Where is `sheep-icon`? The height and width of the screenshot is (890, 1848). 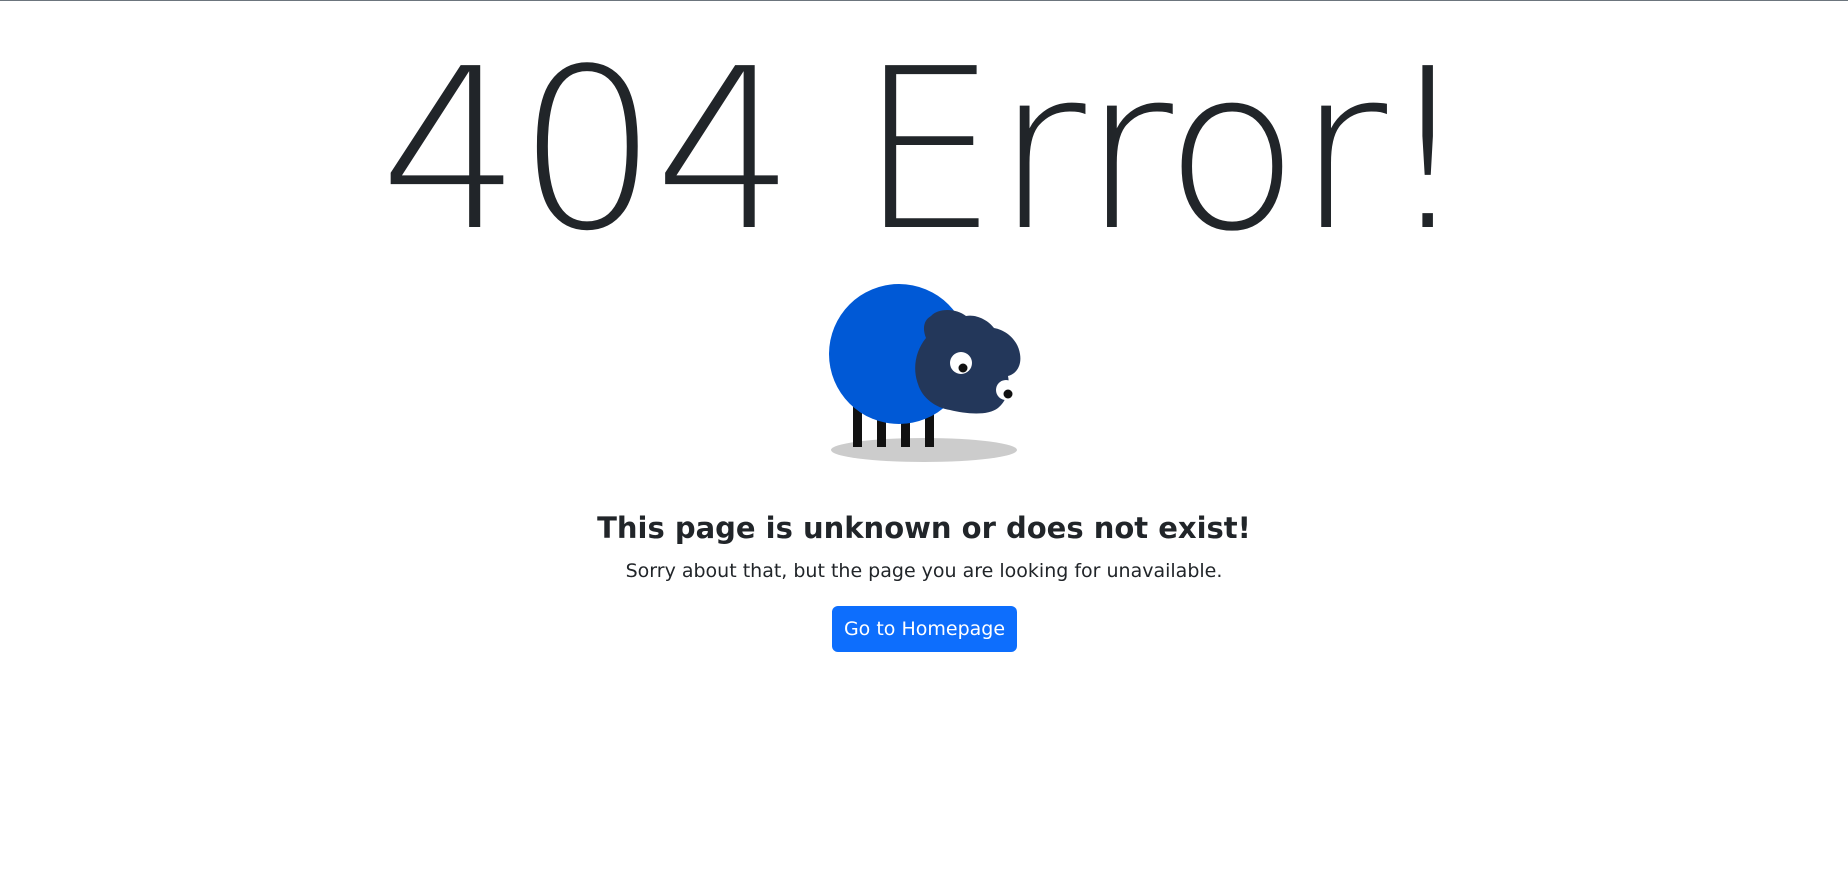 sheep-icon is located at coordinates (925, 373).